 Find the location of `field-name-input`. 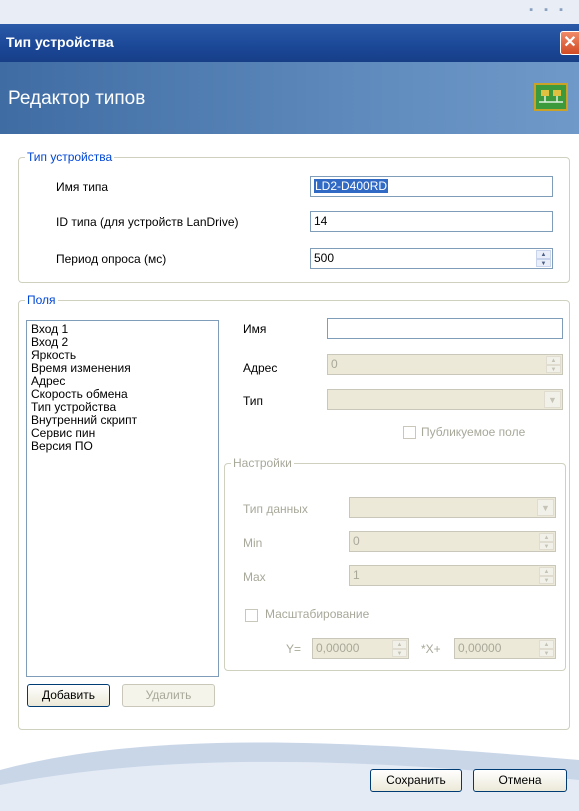

field-name-input is located at coordinates (445, 328).